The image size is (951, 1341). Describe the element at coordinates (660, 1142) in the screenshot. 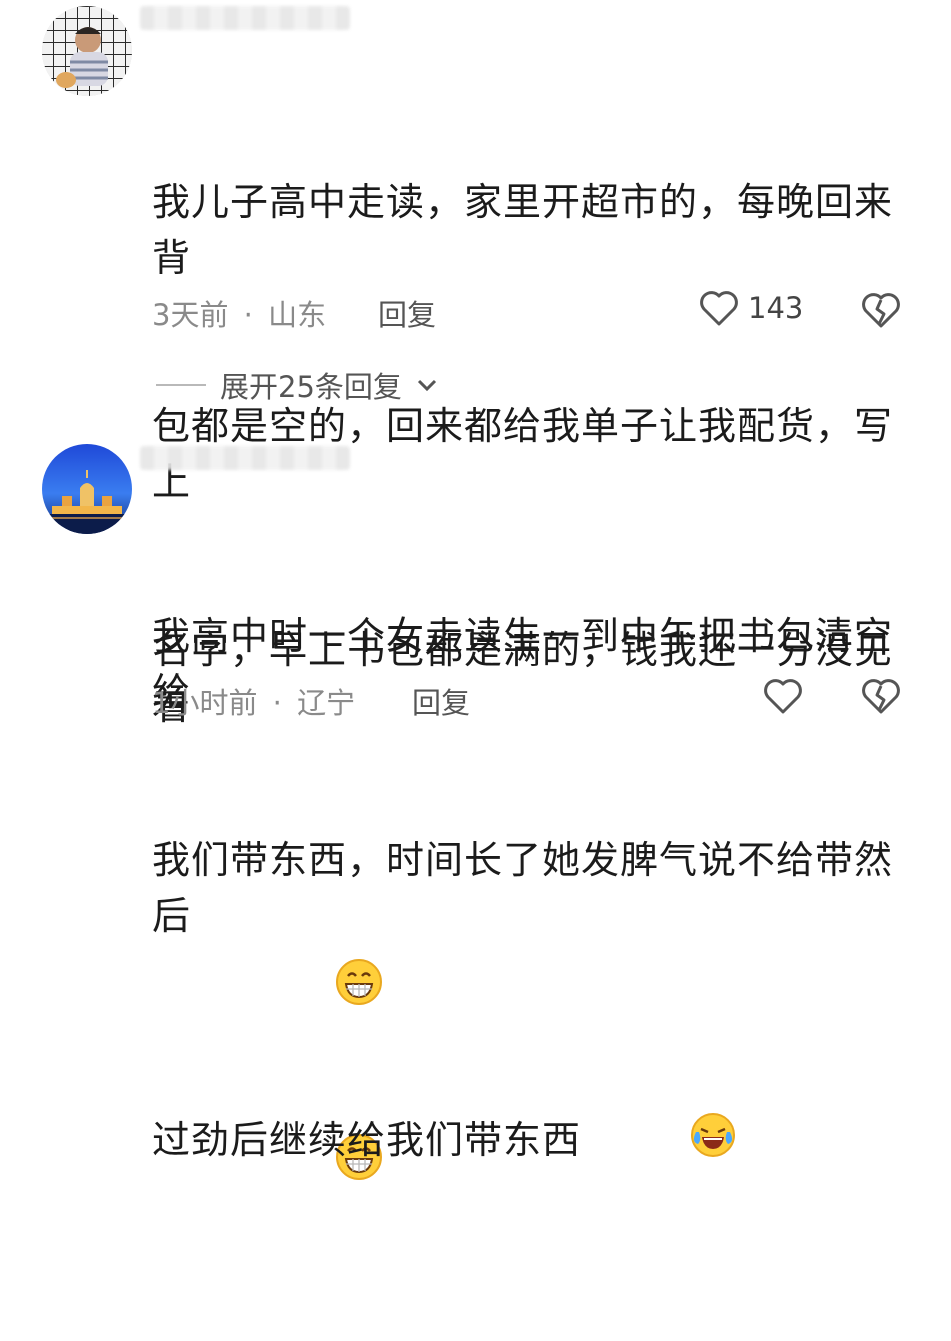

I see `laugh-cry-face-icon` at that location.